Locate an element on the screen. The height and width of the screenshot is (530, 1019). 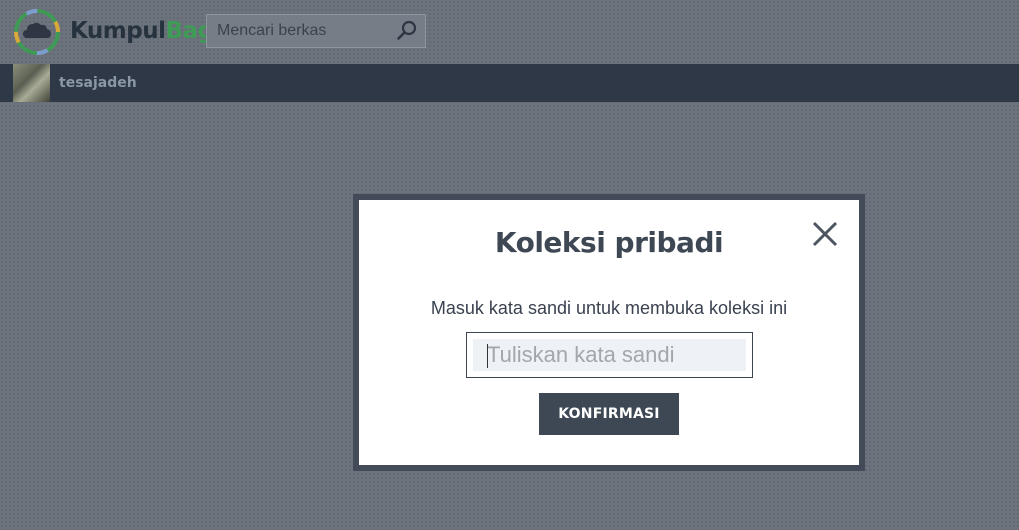
text-caret is located at coordinates (487, 356).